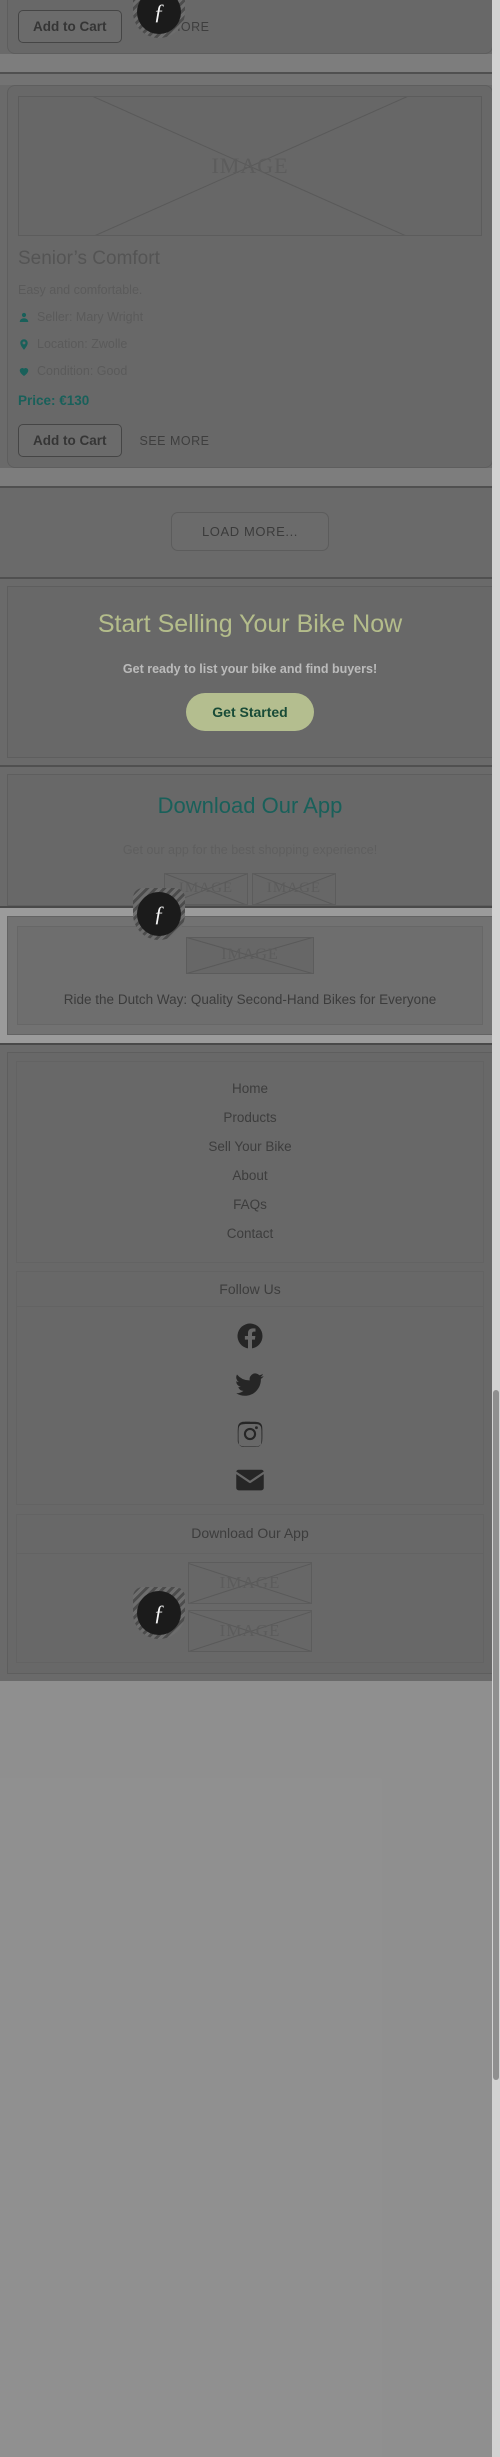 This screenshot has height=2457, width=500. What do you see at coordinates (80, 290) in the screenshot?
I see `product-description: Easy and comfortable.` at bounding box center [80, 290].